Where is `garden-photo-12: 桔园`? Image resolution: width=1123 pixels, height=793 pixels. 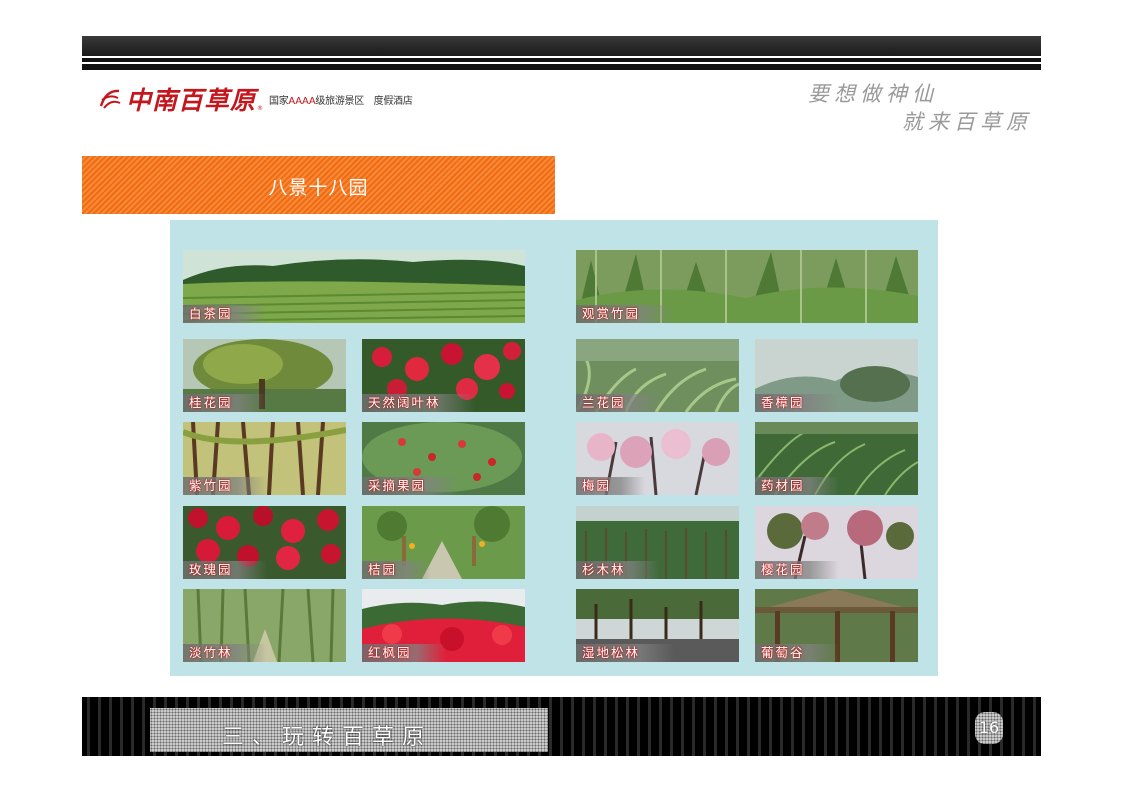 garden-photo-12: 桔园 is located at coordinates (443, 542).